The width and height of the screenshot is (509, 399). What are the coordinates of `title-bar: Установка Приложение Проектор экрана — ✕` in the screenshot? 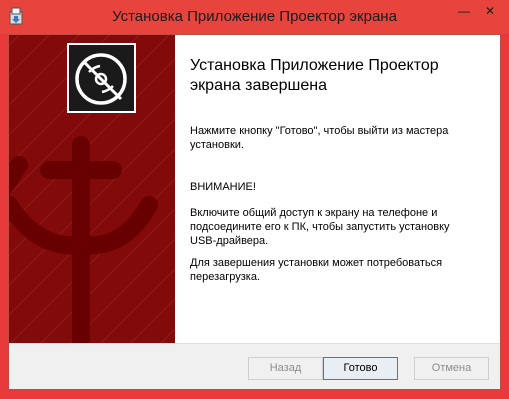 It's located at (254, 17).